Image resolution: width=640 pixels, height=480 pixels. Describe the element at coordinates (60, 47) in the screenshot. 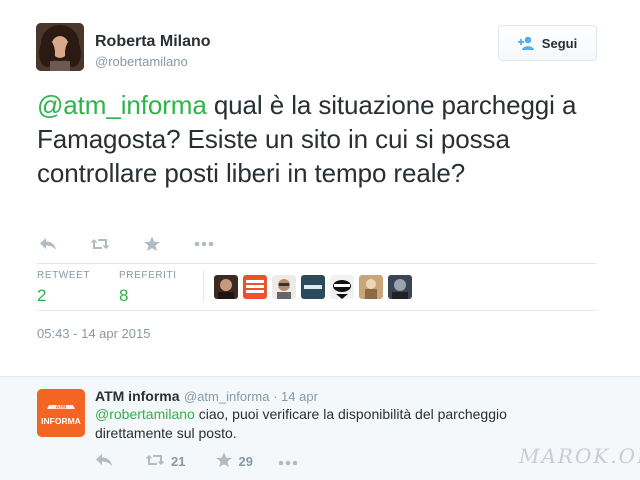

I see `author-avatar` at that location.